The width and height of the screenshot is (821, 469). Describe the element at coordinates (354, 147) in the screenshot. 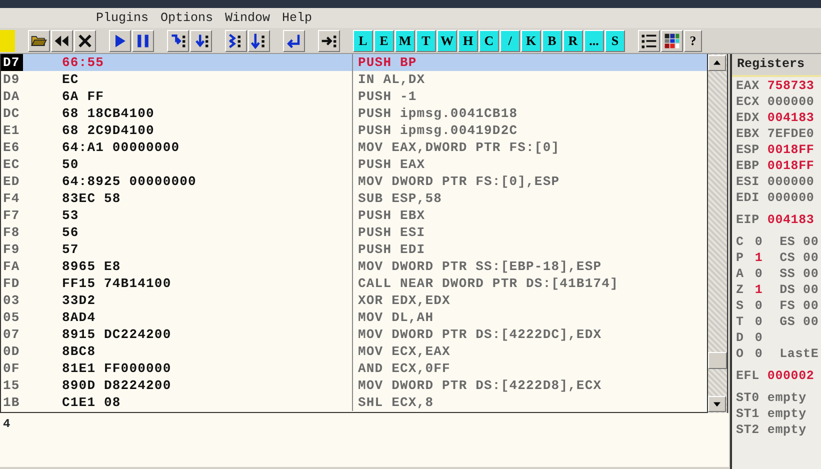

I see `code-row: E6 64:A1 00000000 MOV EAX,DWORD PTR FS:[0]` at that location.